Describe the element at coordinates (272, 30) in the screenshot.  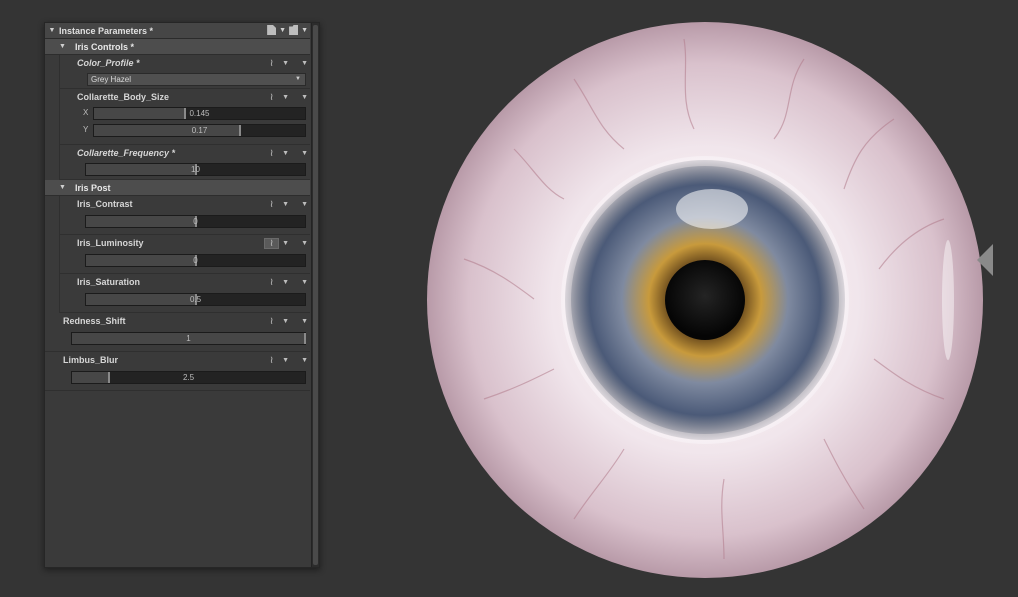
I see `document-icon` at that location.